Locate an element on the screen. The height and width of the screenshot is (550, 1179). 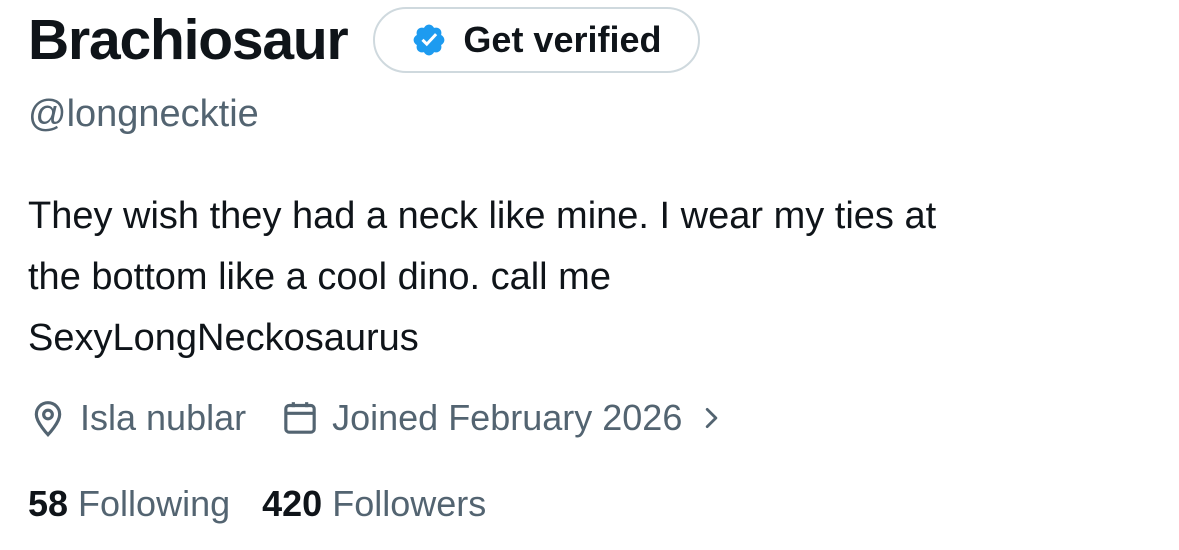
verified-badge-icon is located at coordinates (429, 40).